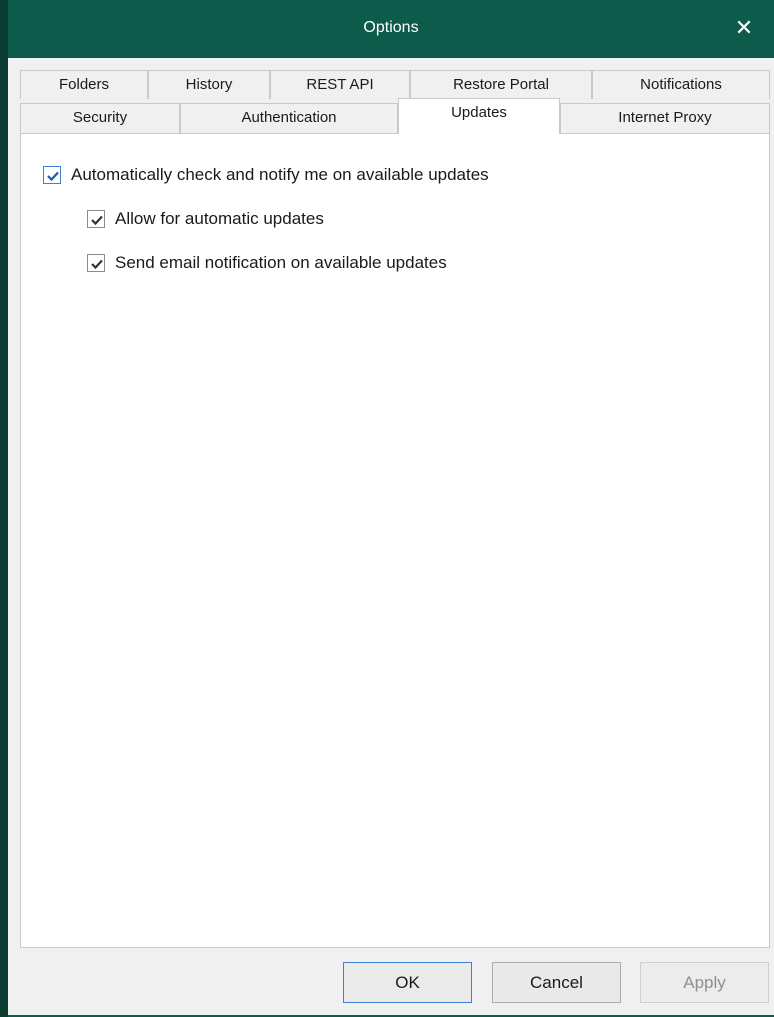 Image resolution: width=774 pixels, height=1017 pixels. Describe the element at coordinates (407, 982) in the screenshot. I see `ok-button: OK` at that location.